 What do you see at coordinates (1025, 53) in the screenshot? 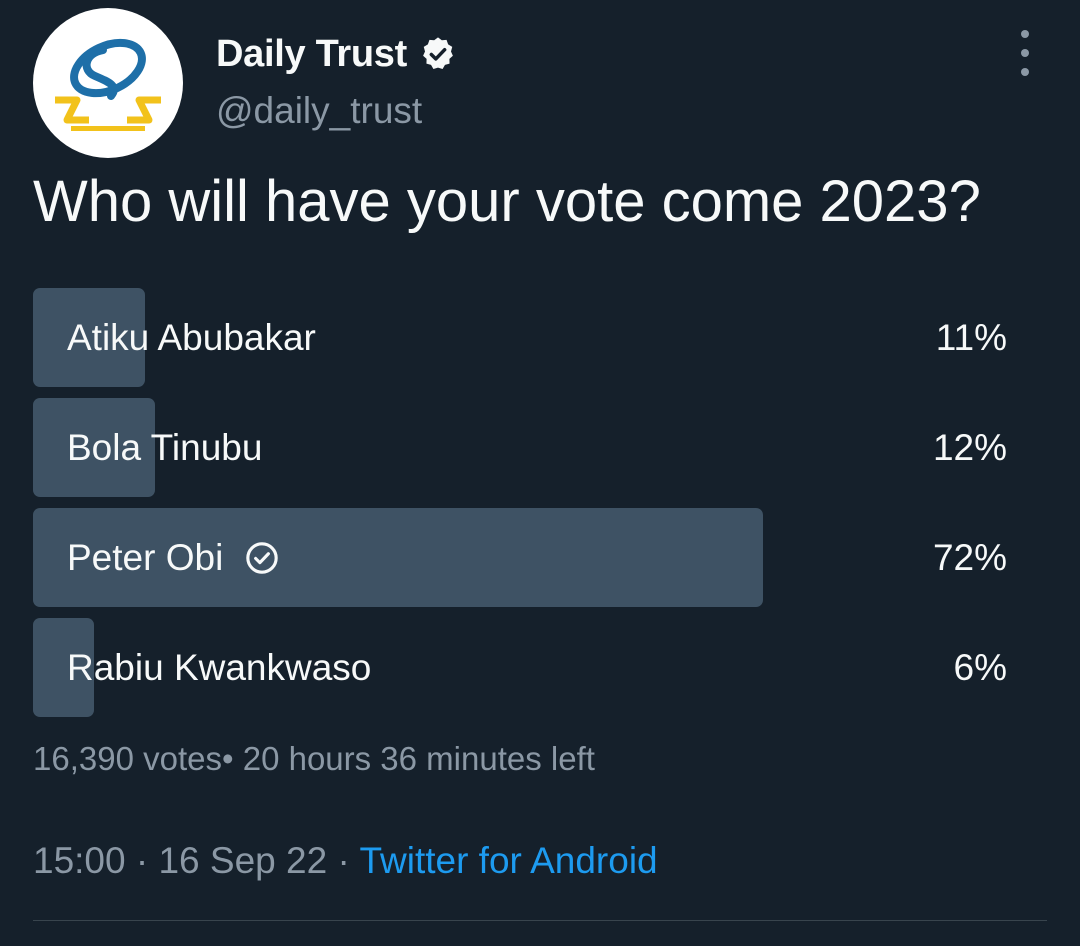
I see `more-options-icon` at bounding box center [1025, 53].